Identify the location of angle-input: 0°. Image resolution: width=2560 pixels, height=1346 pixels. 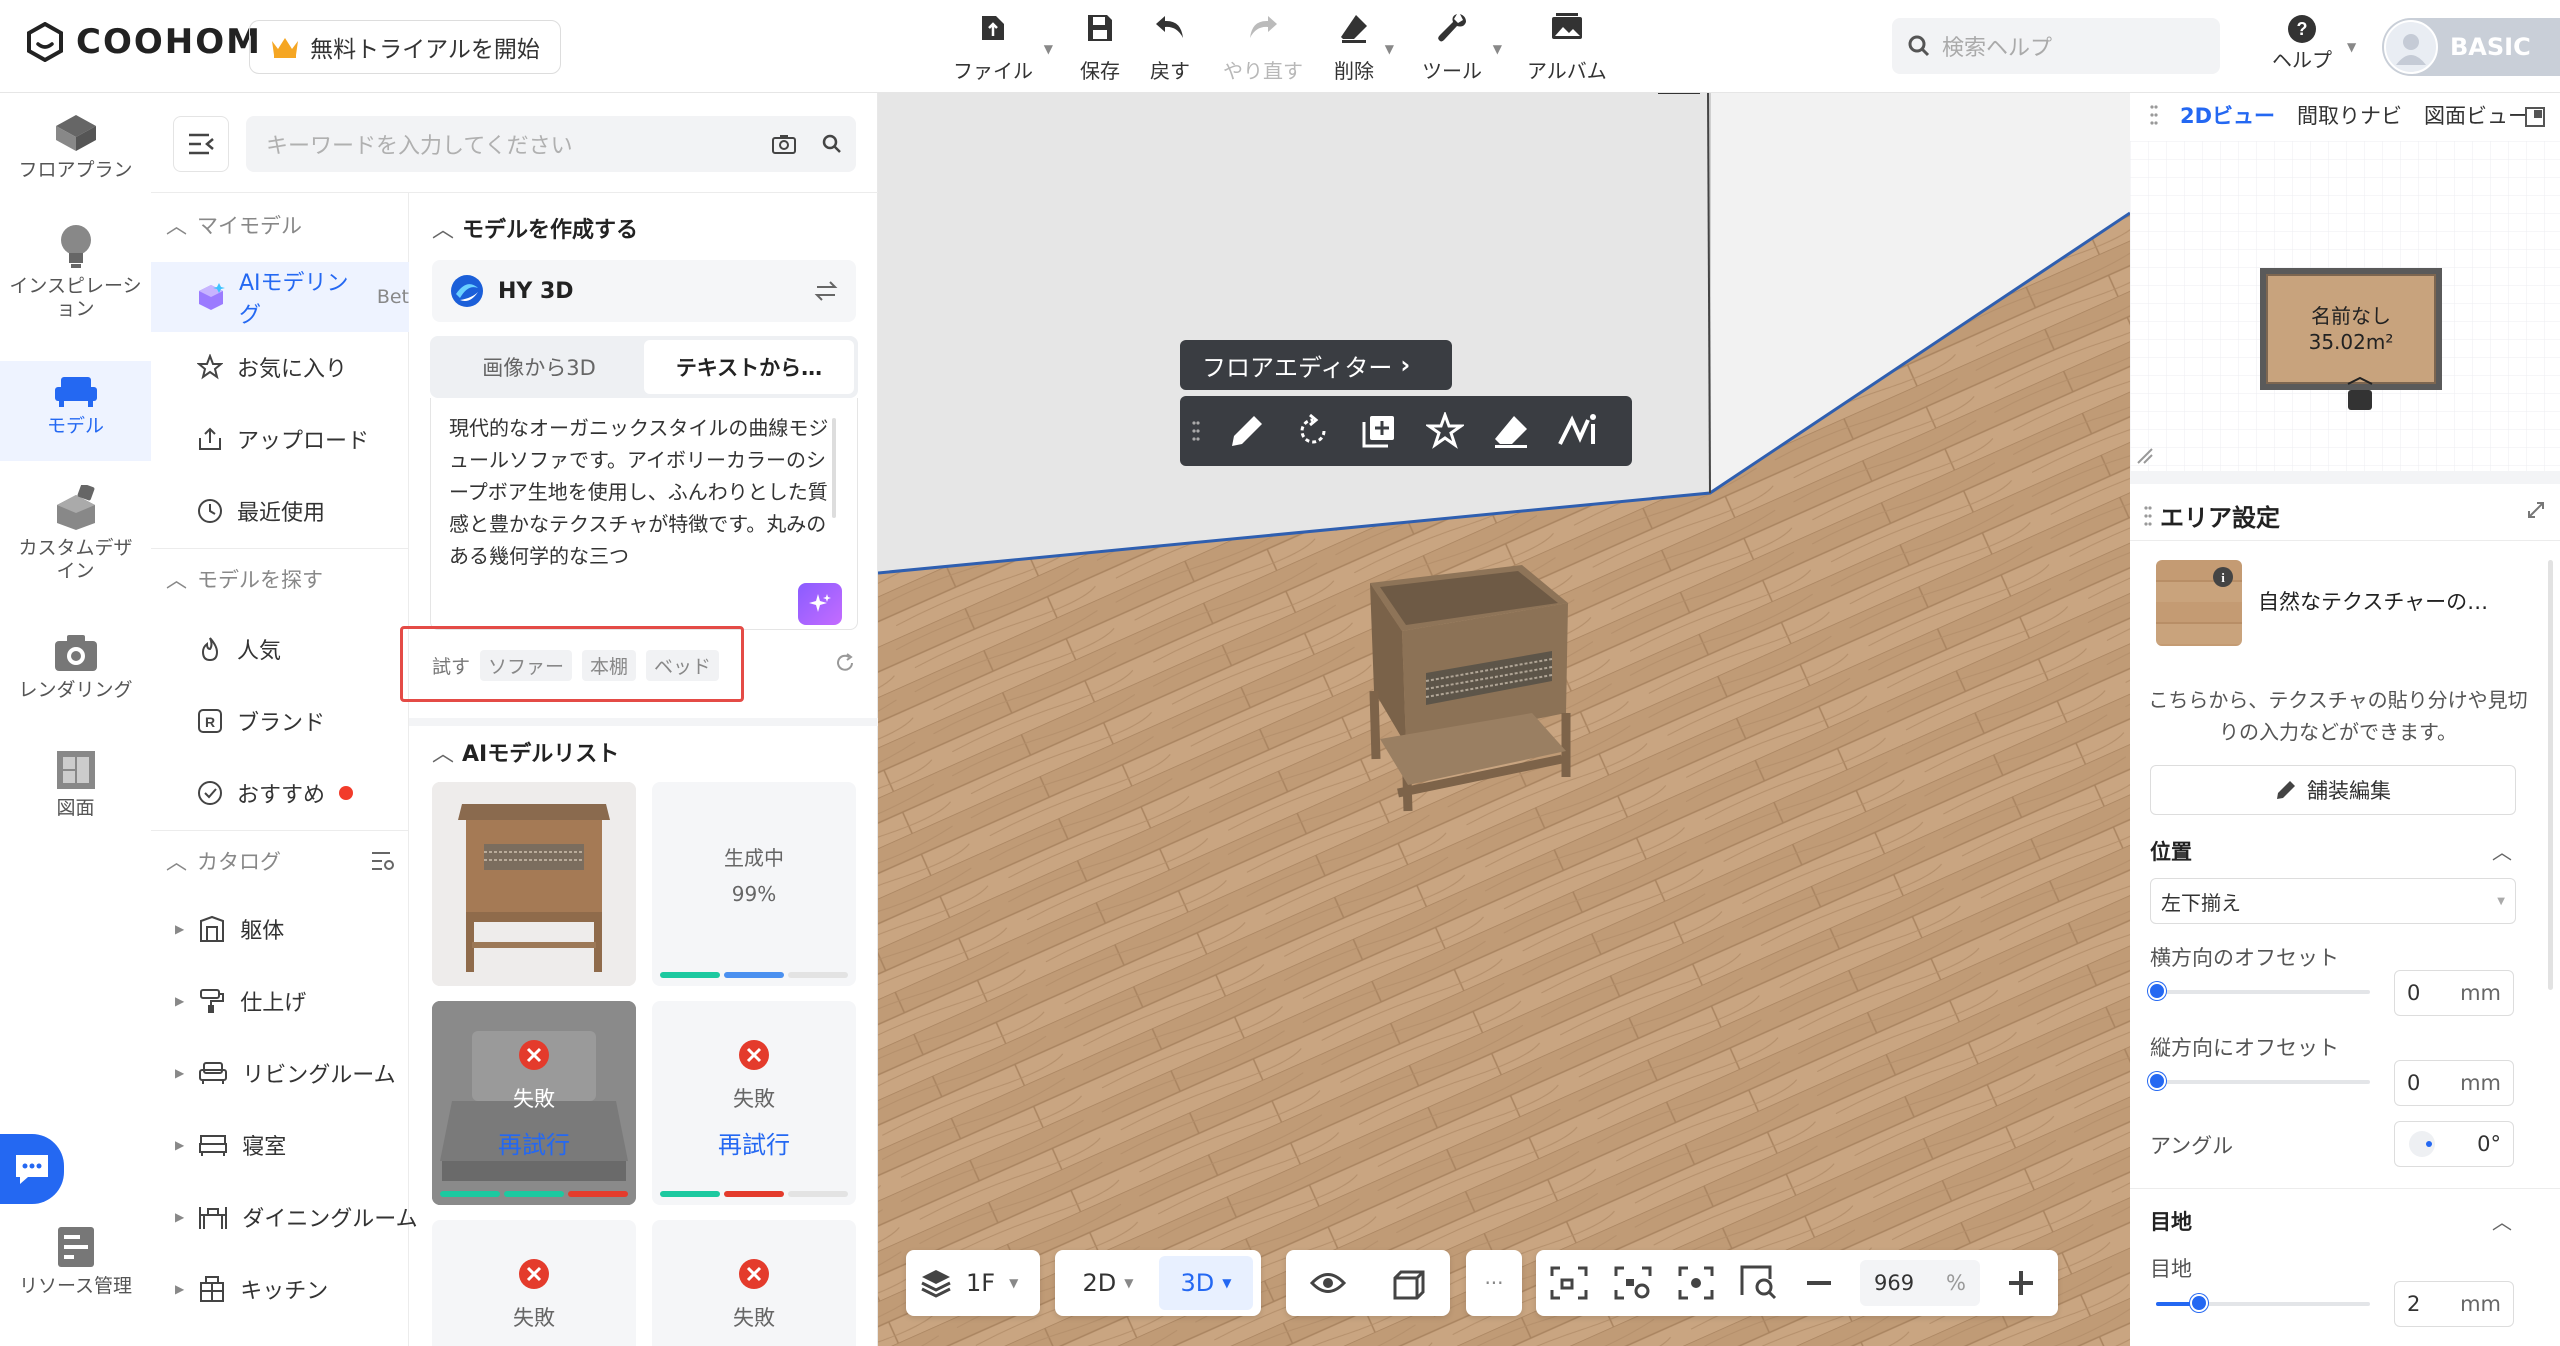
(2454, 1144).